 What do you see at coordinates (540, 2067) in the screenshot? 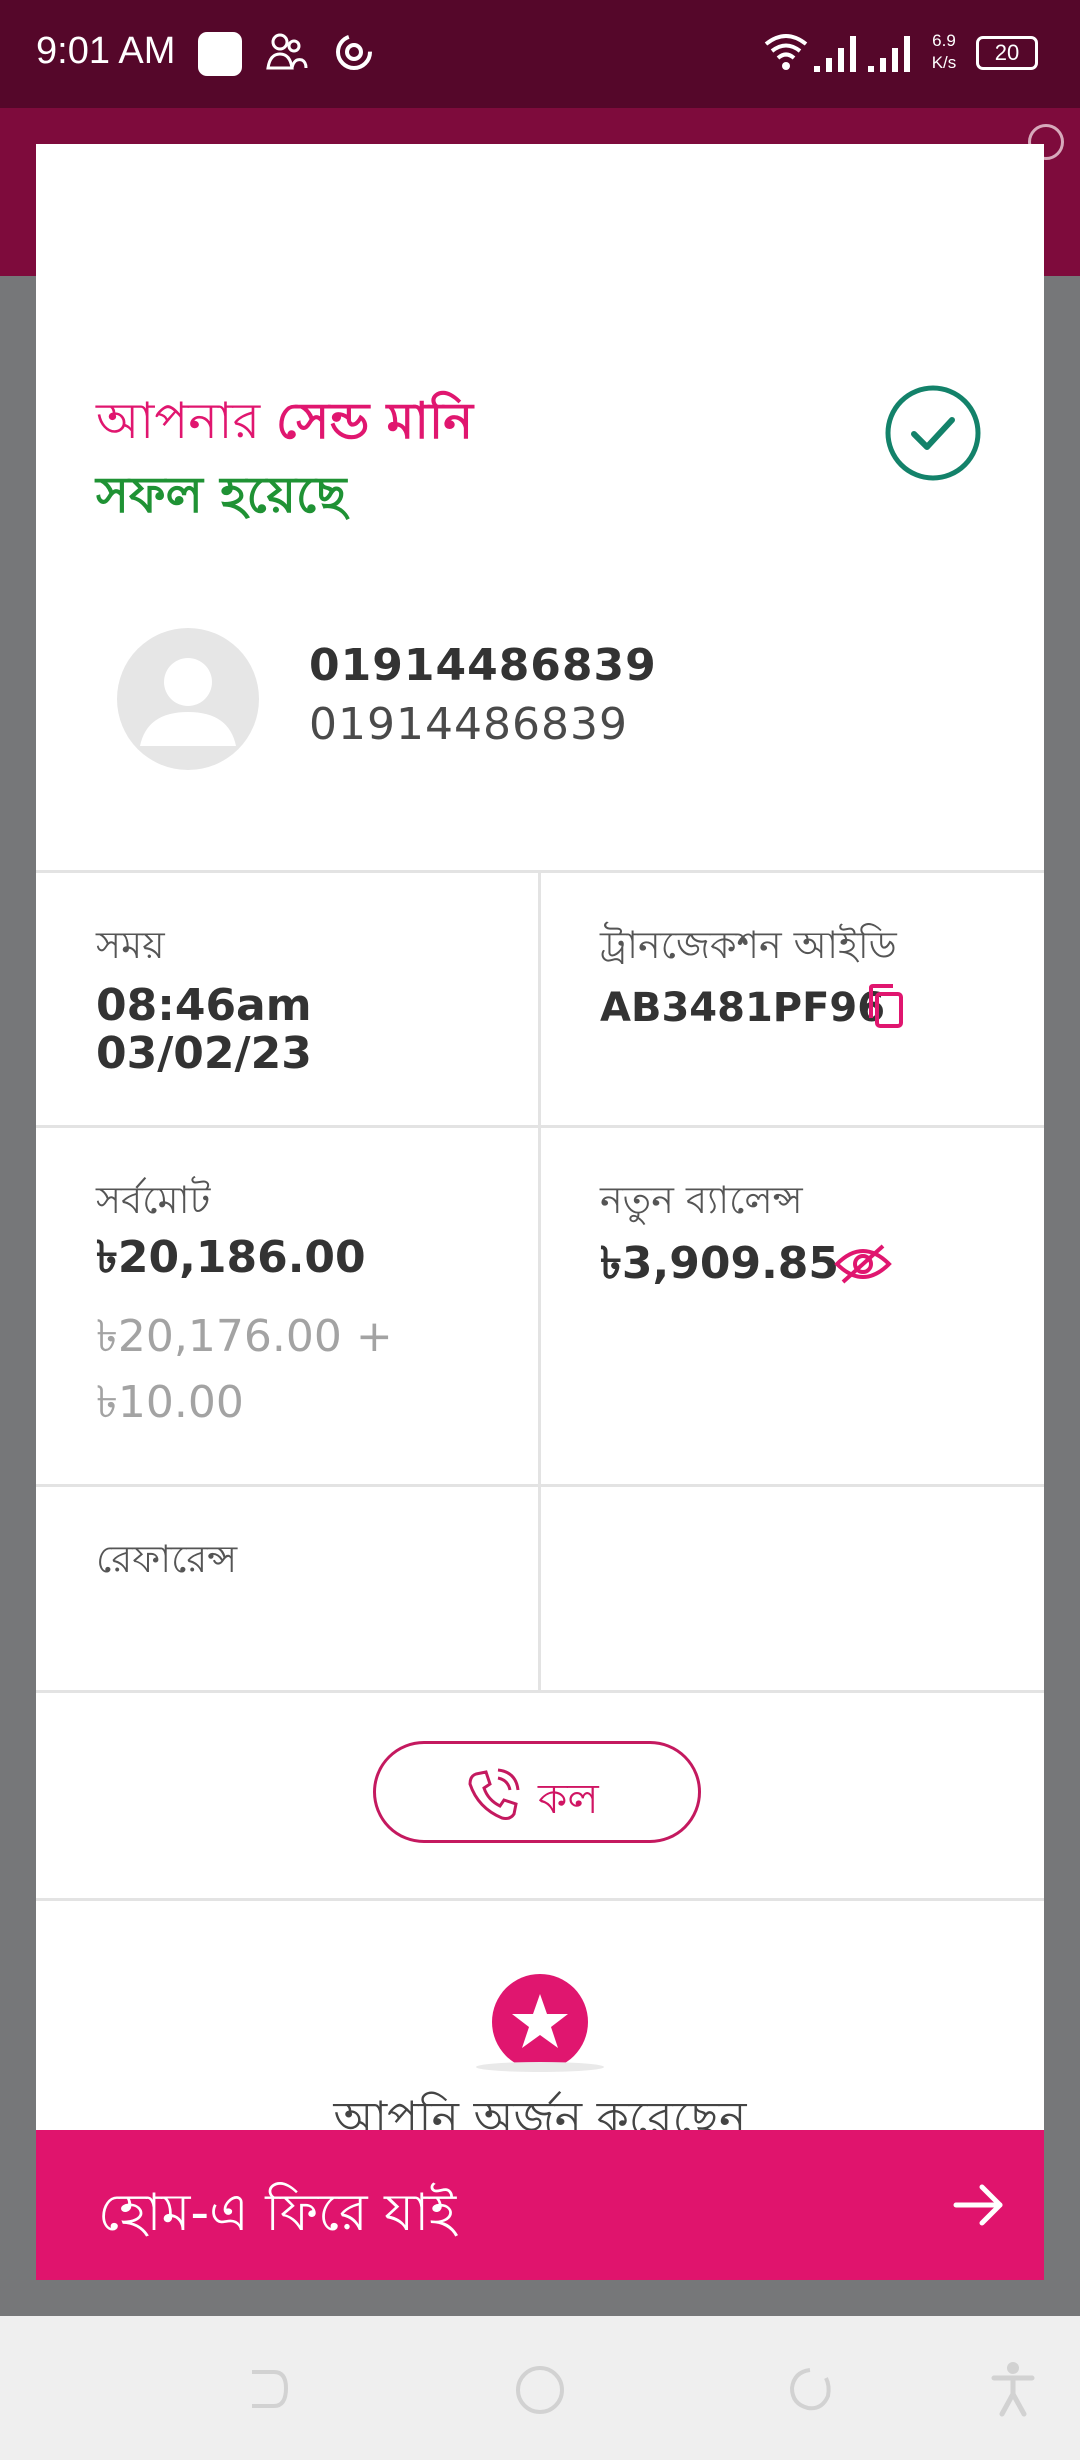
I see `star-shadow` at bounding box center [540, 2067].